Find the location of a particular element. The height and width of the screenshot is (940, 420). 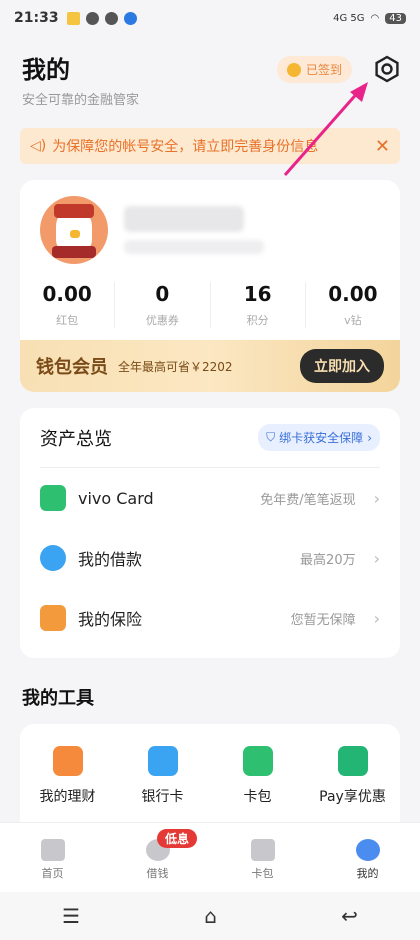

back-icon: ↩ is located at coordinates (349, 916).